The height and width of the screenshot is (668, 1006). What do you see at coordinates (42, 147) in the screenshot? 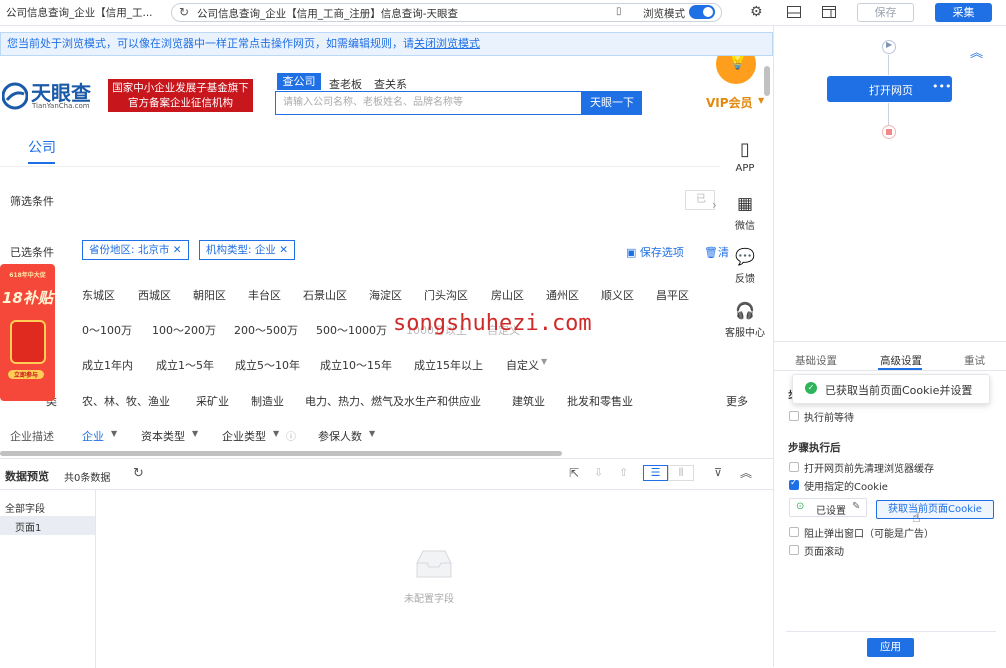
I see `tab-company: 公司` at bounding box center [42, 147].